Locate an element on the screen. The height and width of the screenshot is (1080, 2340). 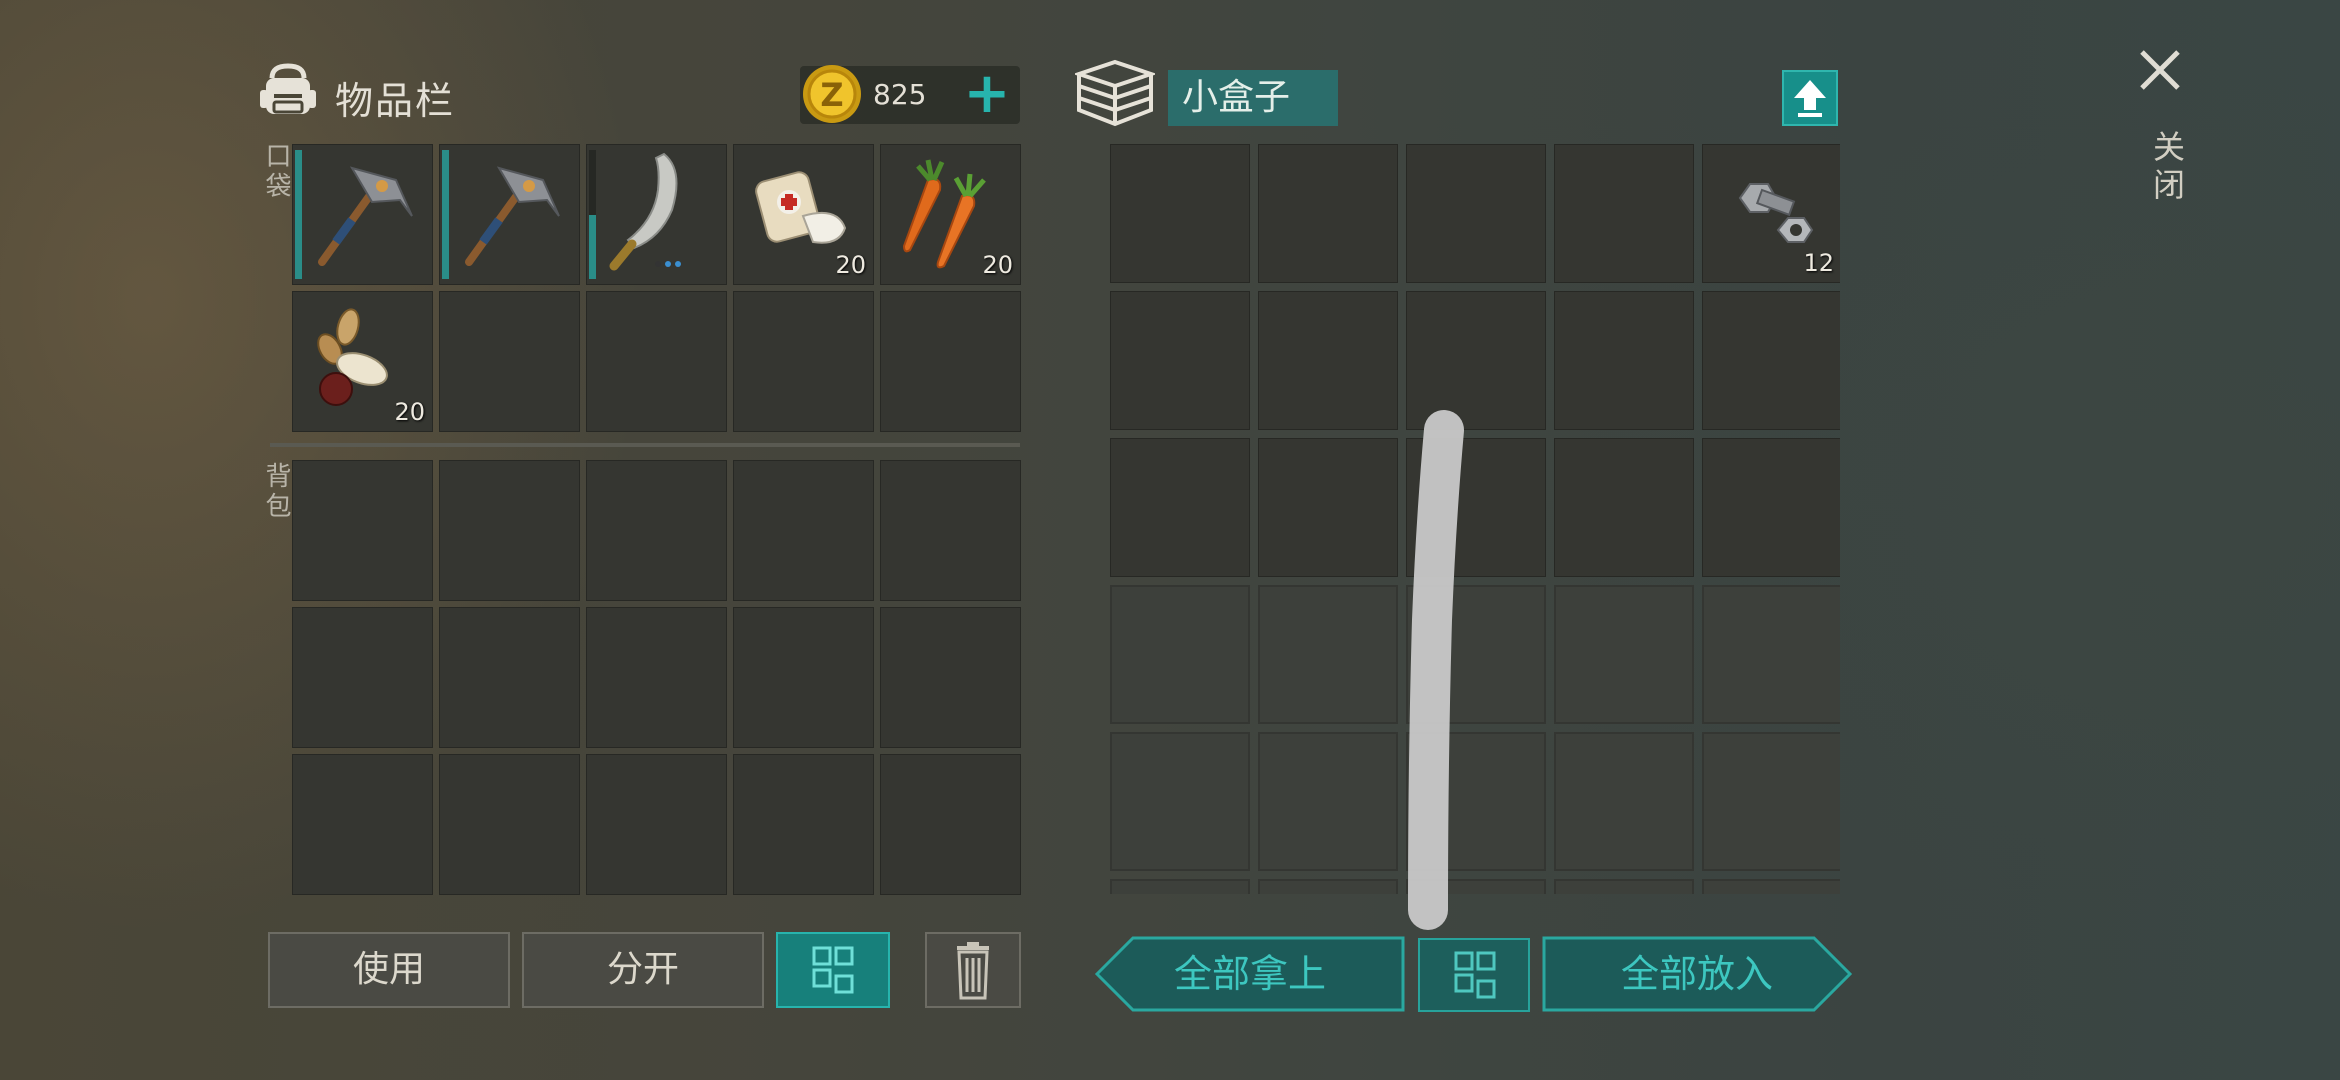
pocket-label: 口袋 is located at coordinates (276, 172).